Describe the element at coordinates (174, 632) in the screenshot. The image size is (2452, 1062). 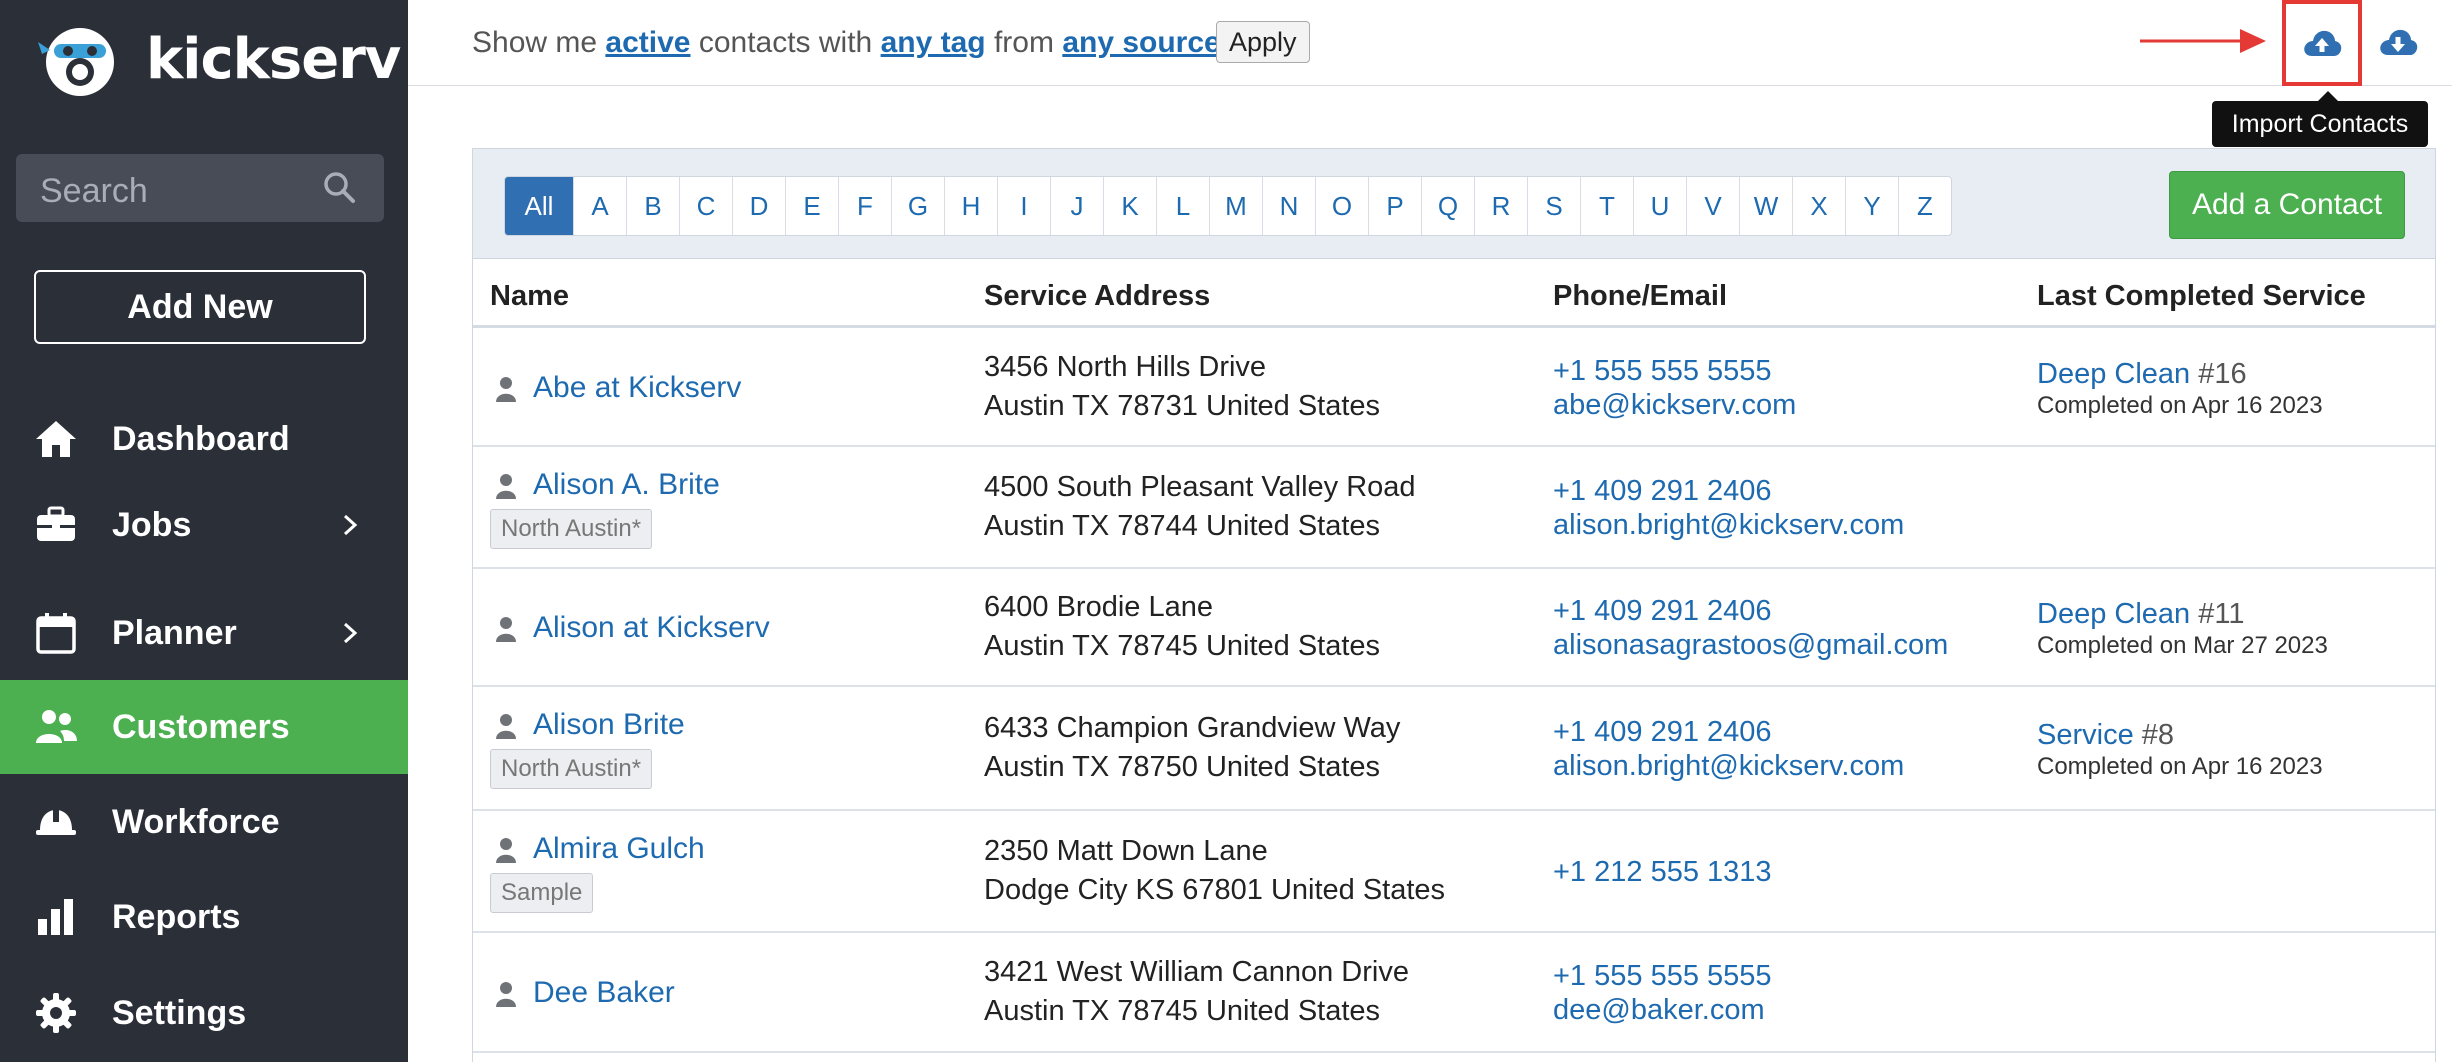
I see `nav-planner-label: Planner` at that location.